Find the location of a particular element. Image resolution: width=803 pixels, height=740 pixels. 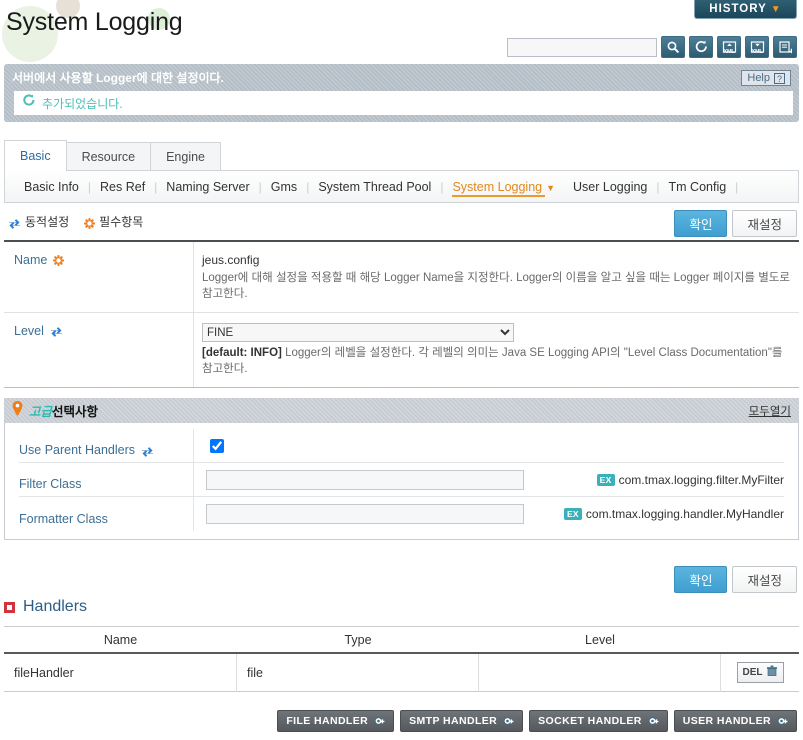

page-header: System Logging HISTORY ▼ XML XML is located at coordinates (401, 31).